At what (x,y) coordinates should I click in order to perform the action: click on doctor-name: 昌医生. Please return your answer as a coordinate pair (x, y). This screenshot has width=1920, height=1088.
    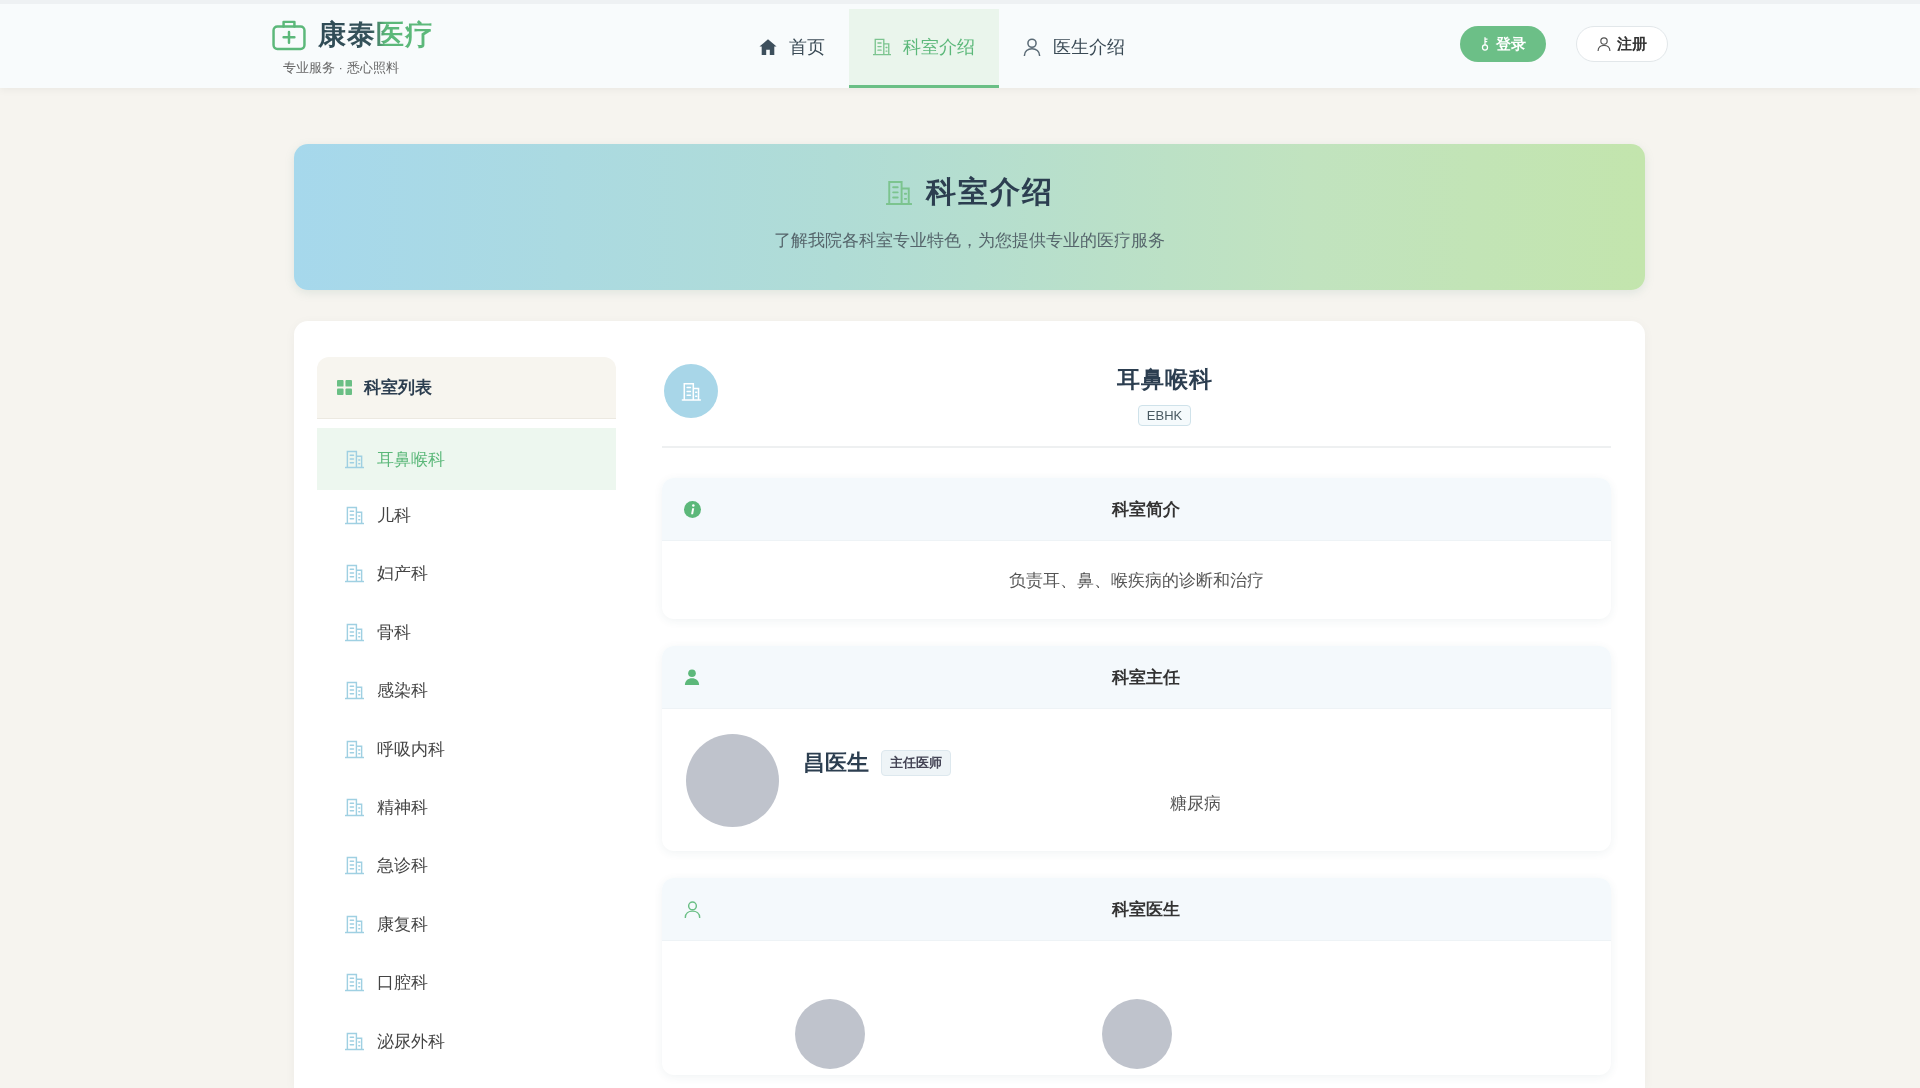
    Looking at the image, I should click on (836, 763).